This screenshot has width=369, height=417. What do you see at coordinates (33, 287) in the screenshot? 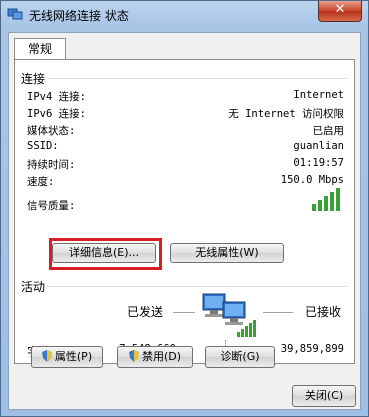
I see `activity-section-label: 活动` at bounding box center [33, 287].